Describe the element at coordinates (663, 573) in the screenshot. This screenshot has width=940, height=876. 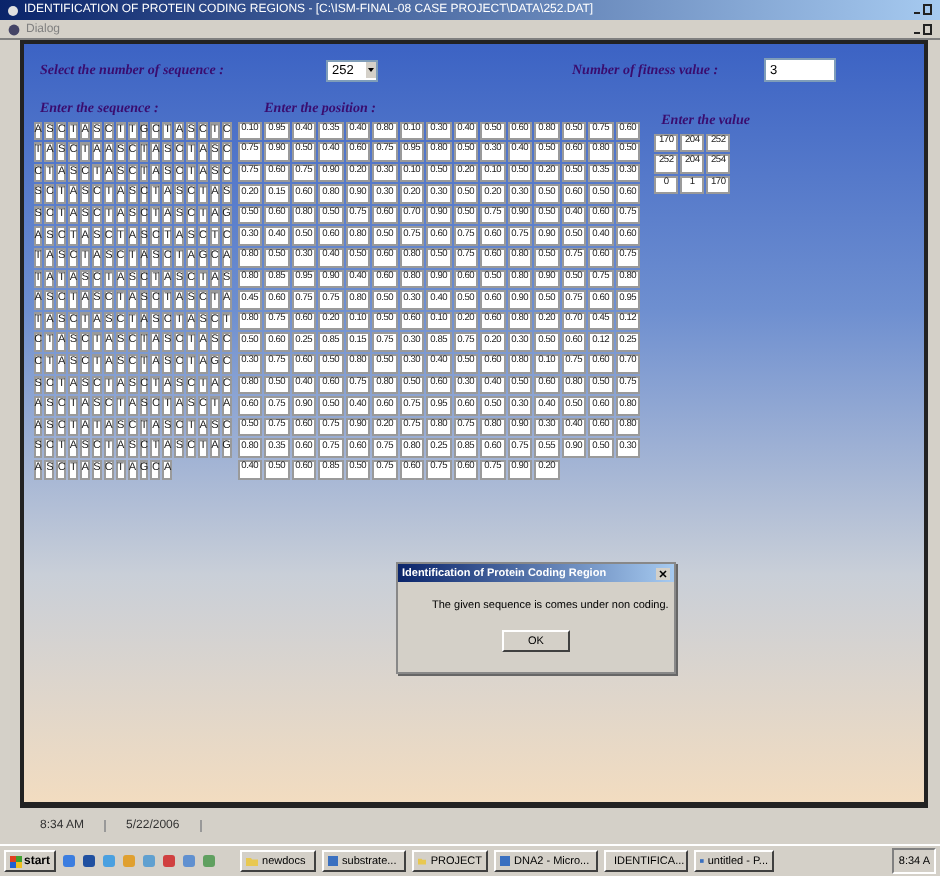
I see `close-icon` at that location.